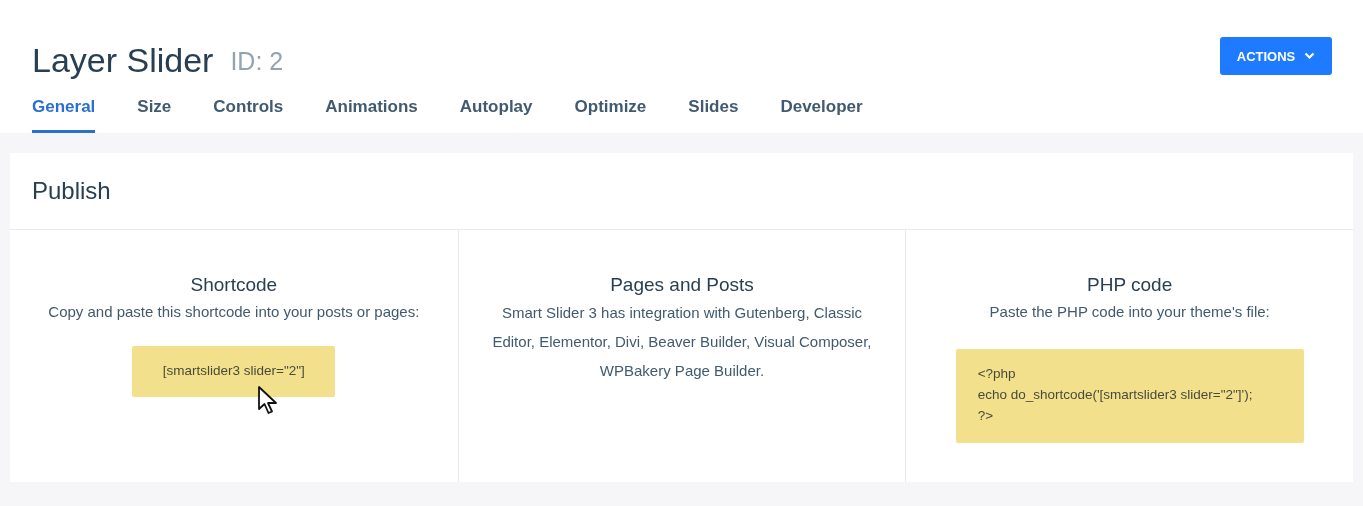 This screenshot has height=506, width=1363. Describe the element at coordinates (371, 114) in the screenshot. I see `tab: Animations` at that location.